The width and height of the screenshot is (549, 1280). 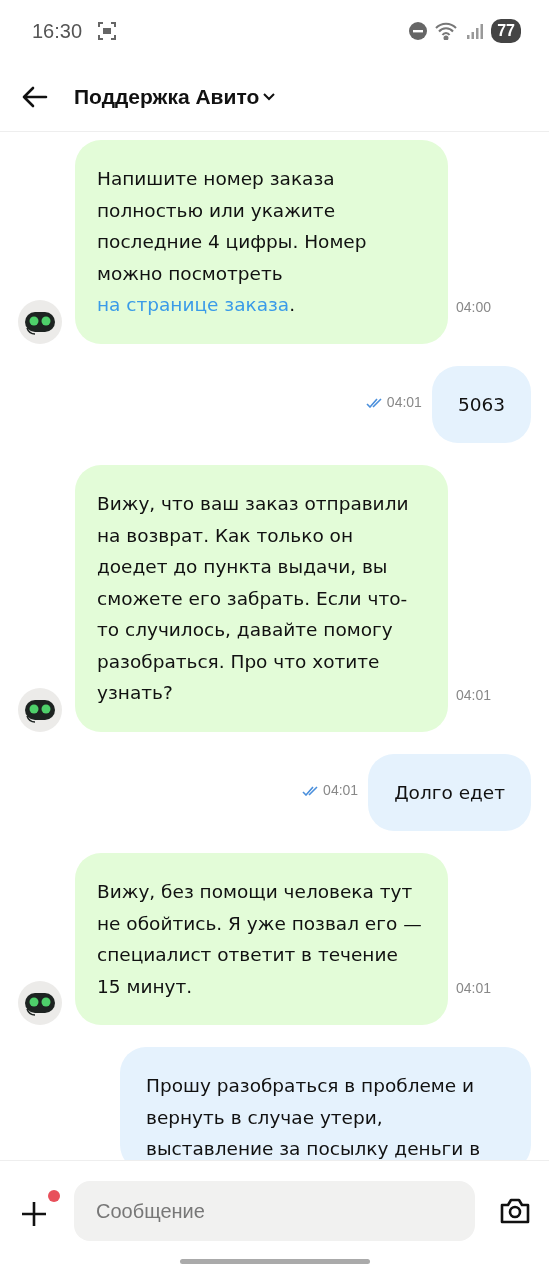 What do you see at coordinates (35, 96) in the screenshot?
I see `back-arrow-icon` at bounding box center [35, 96].